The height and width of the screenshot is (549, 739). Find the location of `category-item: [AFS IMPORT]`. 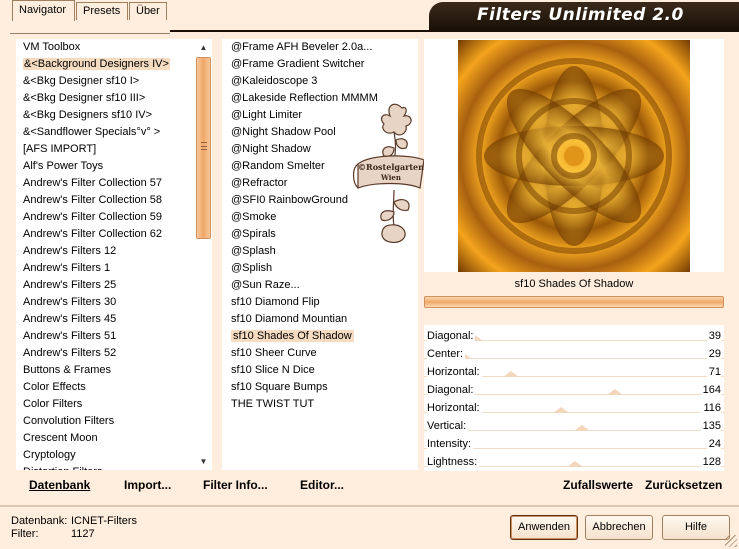

category-item: [AFS IMPORT] is located at coordinates (113, 149).